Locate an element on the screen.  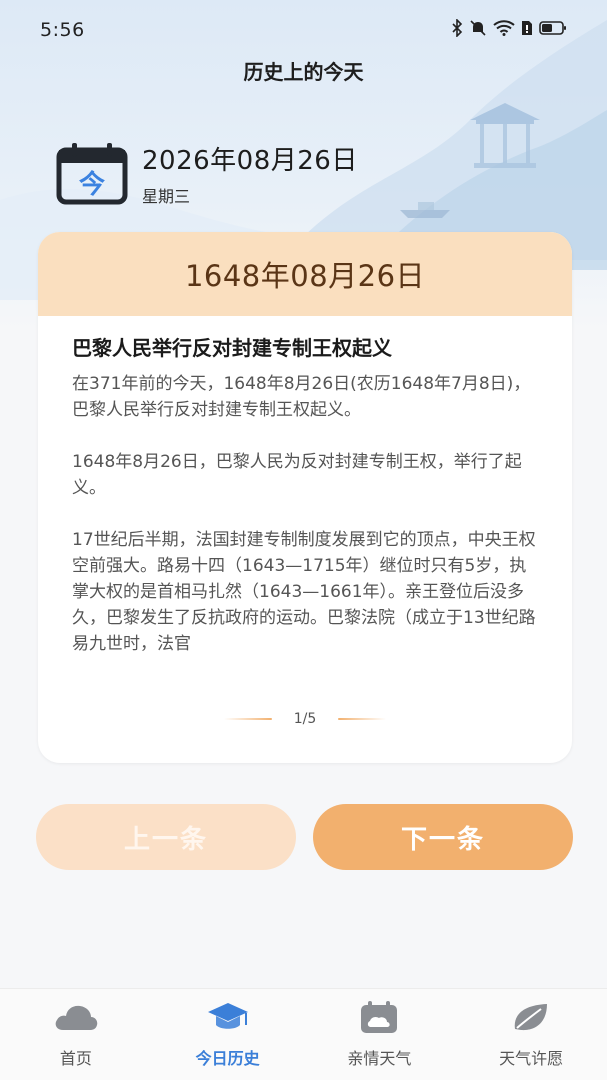
event-title: 巴黎人民举行反对封建专制王权起义 is located at coordinates (232, 348).